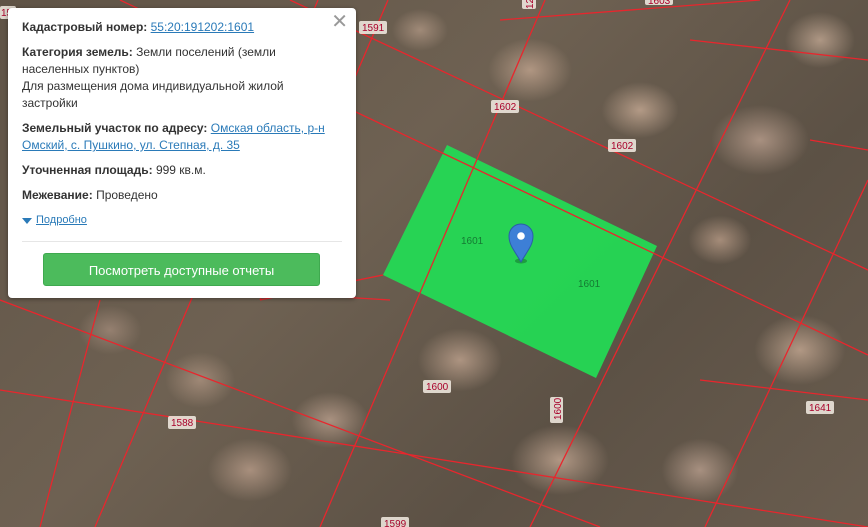 The width and height of the screenshot is (868, 527). What do you see at coordinates (115, 128) in the screenshot?
I see `address-label: Земельный участок по адресу:` at bounding box center [115, 128].